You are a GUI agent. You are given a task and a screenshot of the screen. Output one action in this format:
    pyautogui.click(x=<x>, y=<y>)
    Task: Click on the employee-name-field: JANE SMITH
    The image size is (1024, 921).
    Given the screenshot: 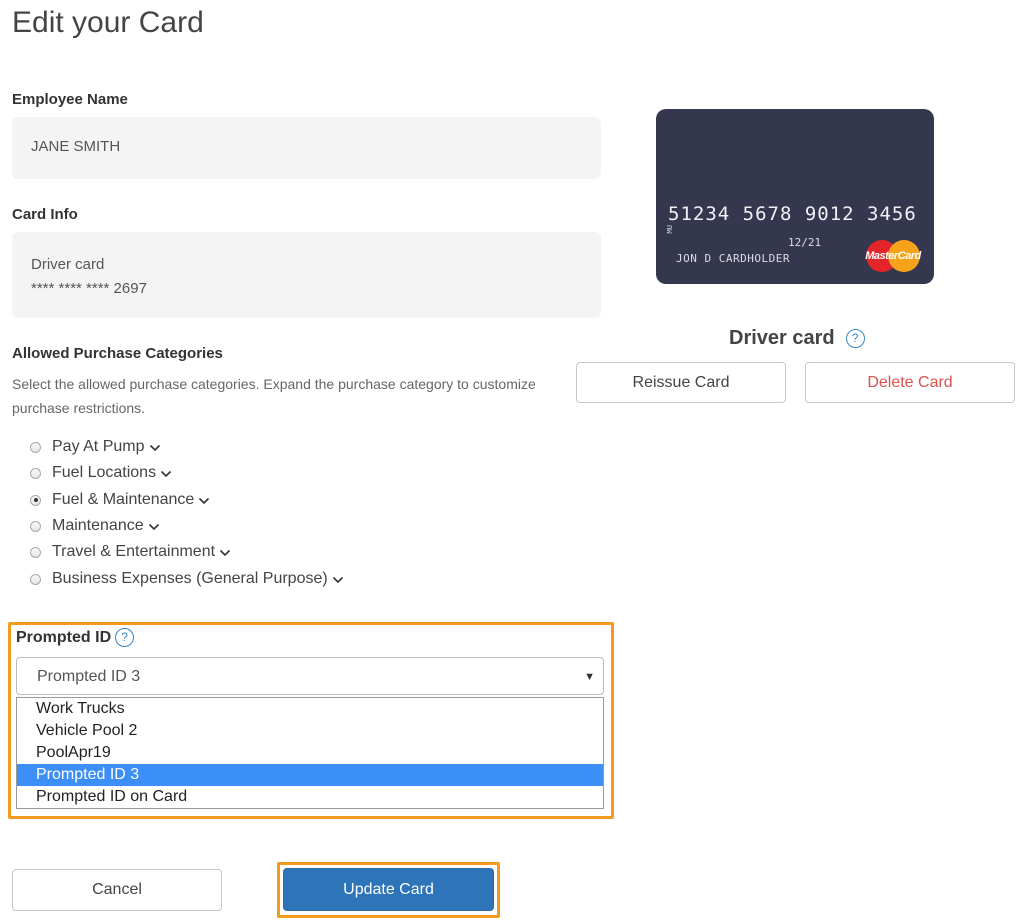 What is the action you would take?
    pyautogui.click(x=306, y=148)
    